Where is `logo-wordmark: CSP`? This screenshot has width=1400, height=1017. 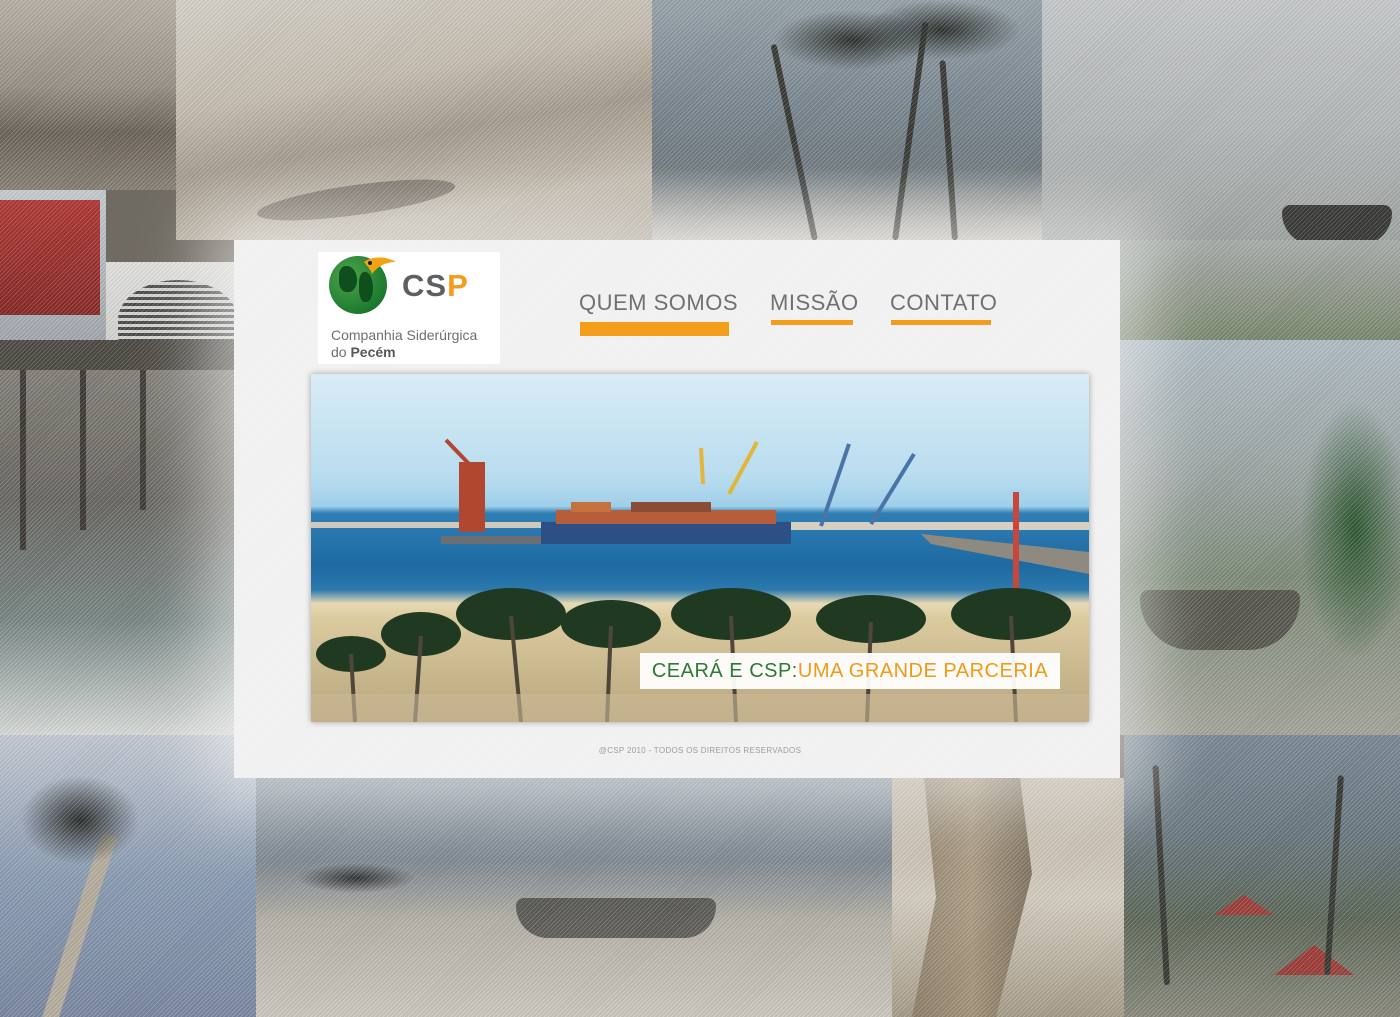 logo-wordmark: CSP is located at coordinates (435, 286).